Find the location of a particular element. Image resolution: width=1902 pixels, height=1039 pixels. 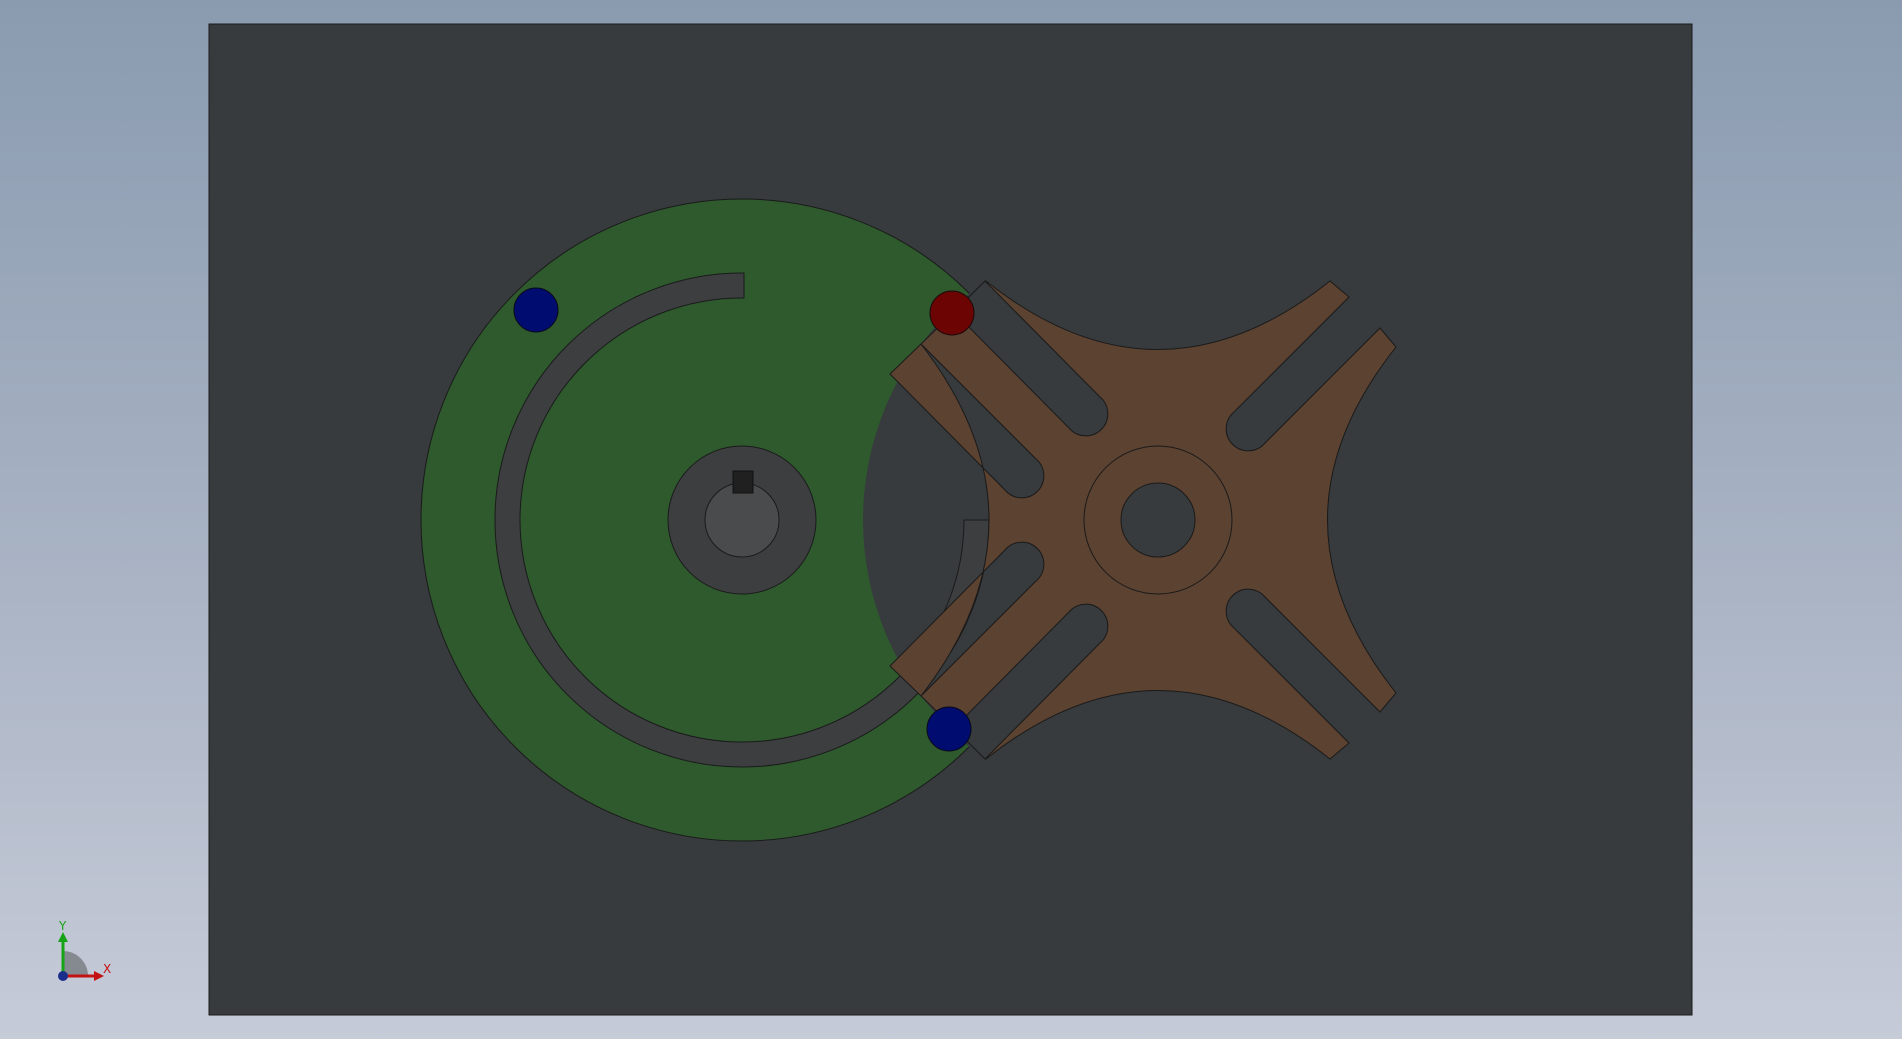

y-arrowhead is located at coordinates (63, 937).